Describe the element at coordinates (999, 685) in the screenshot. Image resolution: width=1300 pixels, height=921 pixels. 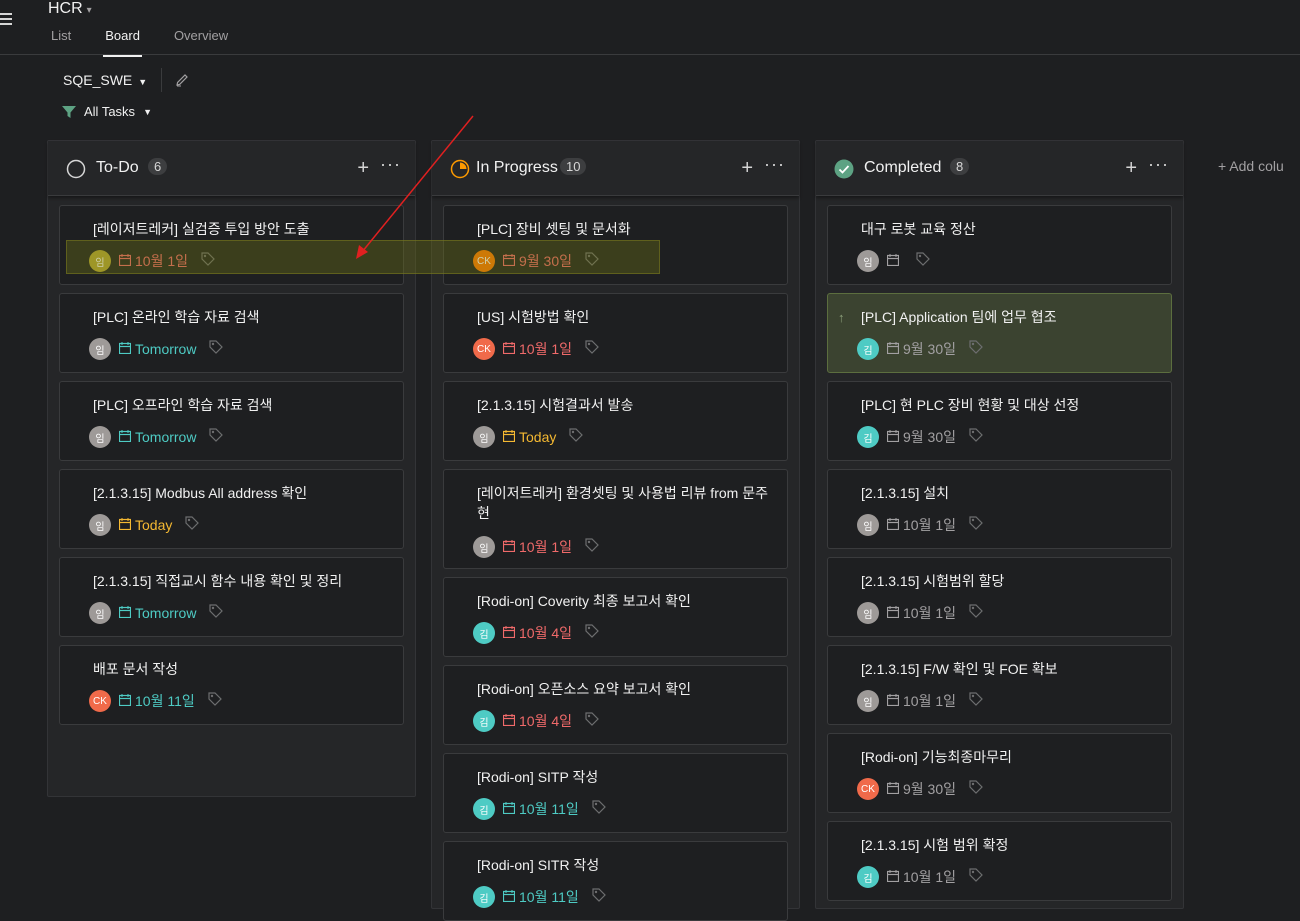
I see `task-card: [2.1.3.15] F/W 확인 및 FOE 확보 임 10월 1일` at that location.